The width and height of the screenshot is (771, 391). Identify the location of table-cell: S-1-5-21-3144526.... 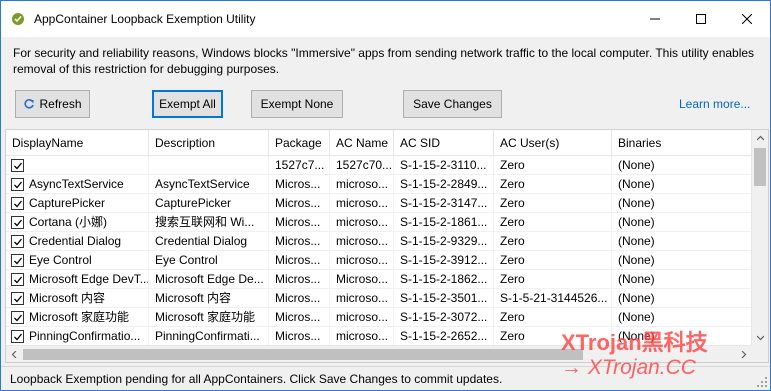
(553, 298).